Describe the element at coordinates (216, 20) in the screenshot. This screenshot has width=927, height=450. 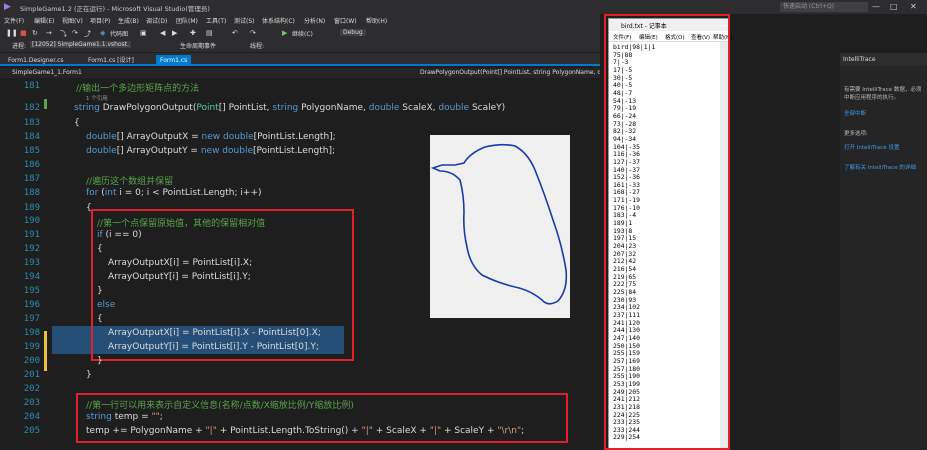
I see `menu-tools: 工具(T)` at that location.